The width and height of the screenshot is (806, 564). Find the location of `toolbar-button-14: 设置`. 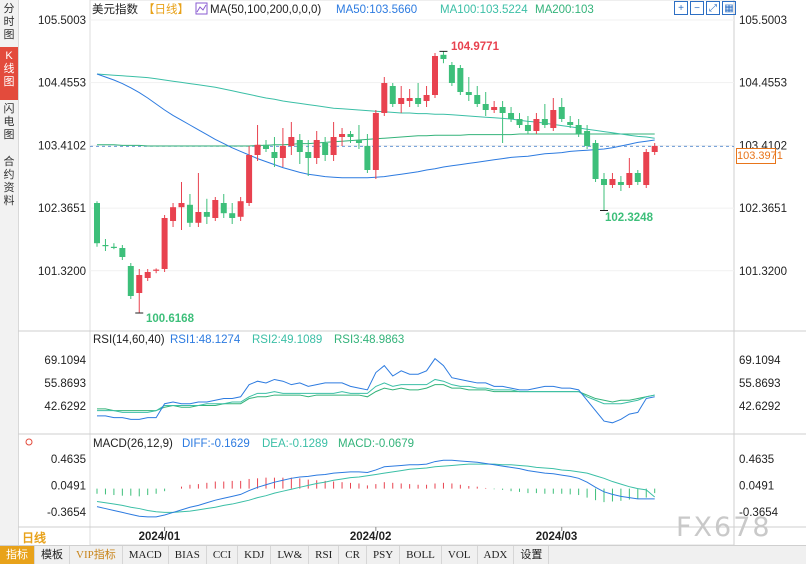

toolbar-button-14: 设置 is located at coordinates (532, 555).